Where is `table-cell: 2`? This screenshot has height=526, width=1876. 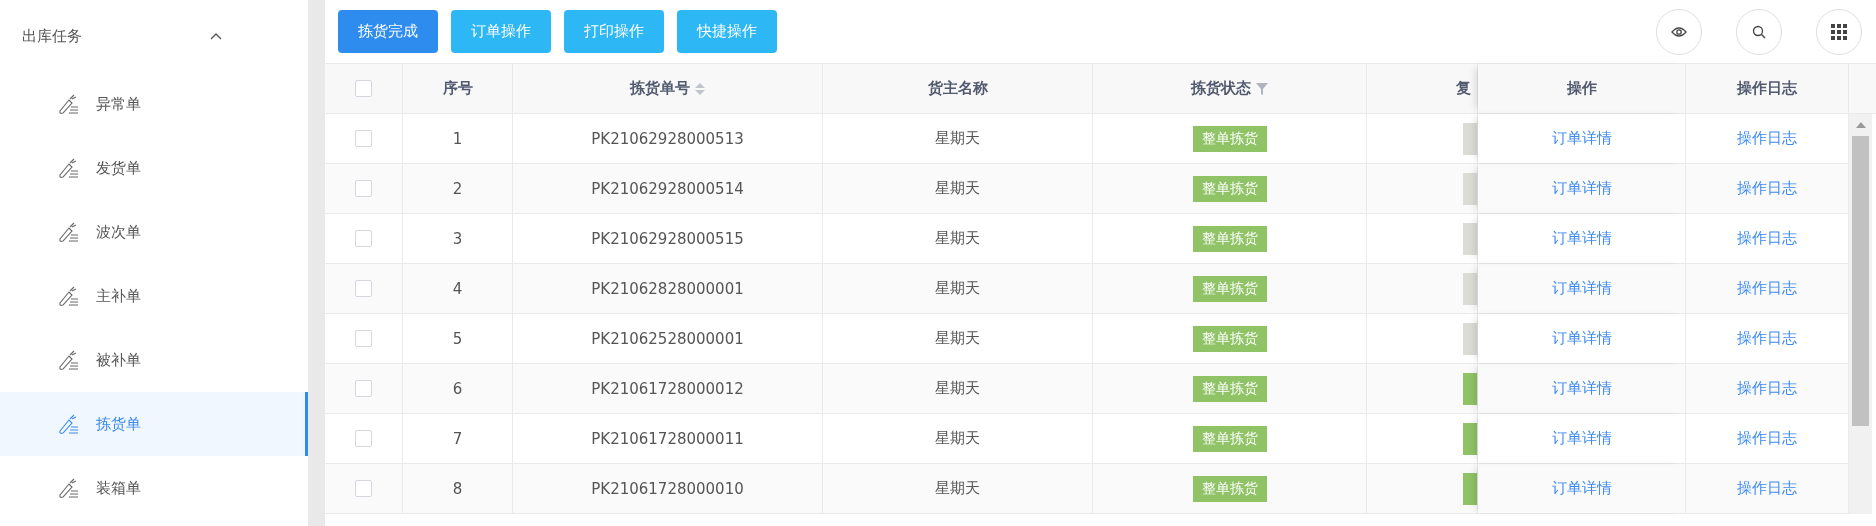 table-cell: 2 is located at coordinates (457, 188).